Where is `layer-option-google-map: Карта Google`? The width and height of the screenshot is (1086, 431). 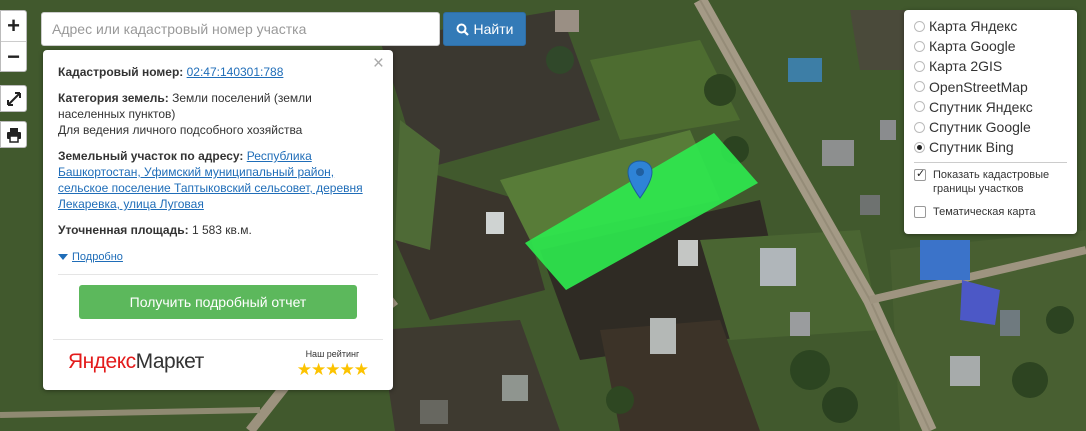
layer-option-google-map: Карта Google is located at coordinates (990, 46).